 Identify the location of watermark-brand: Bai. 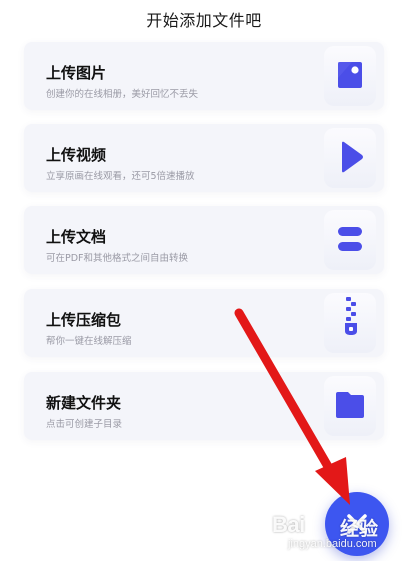
(288, 524).